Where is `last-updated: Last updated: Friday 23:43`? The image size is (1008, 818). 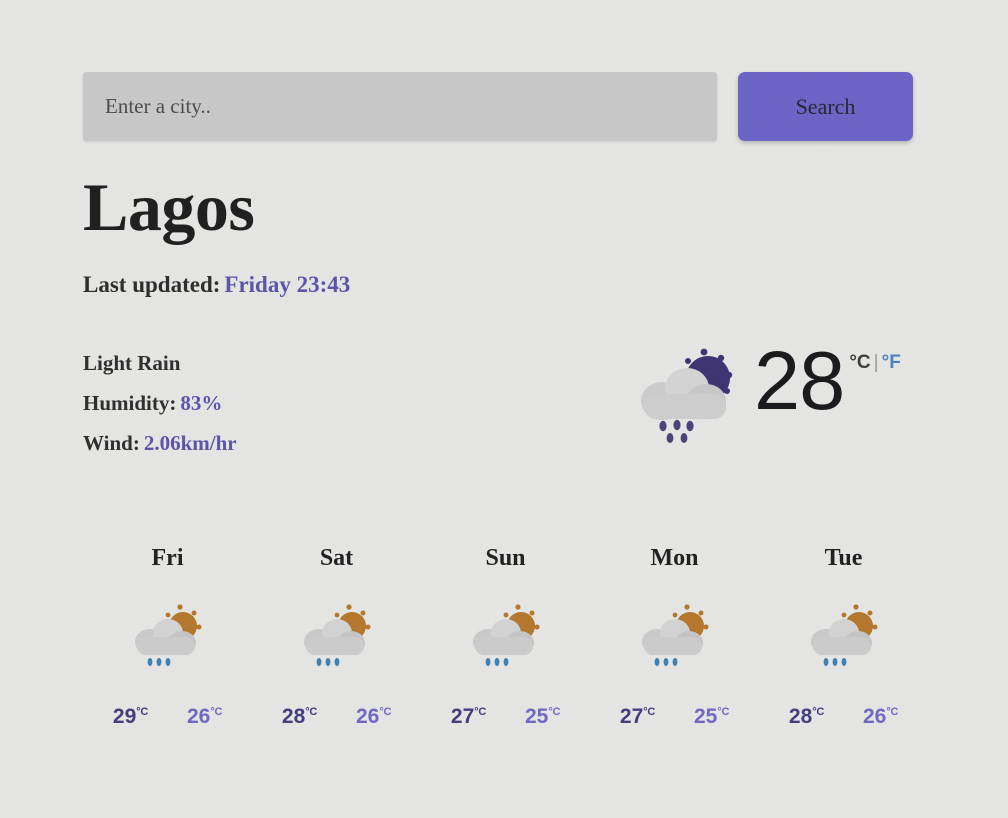 last-updated: Last updated: Friday 23:43 is located at coordinates (216, 285).